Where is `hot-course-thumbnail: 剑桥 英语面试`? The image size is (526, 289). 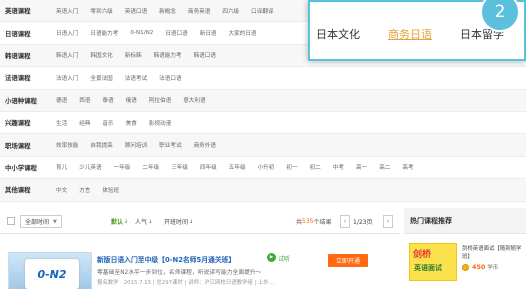 hot-course-thumbnail: 剑桥 英语面试 is located at coordinates (433, 262).